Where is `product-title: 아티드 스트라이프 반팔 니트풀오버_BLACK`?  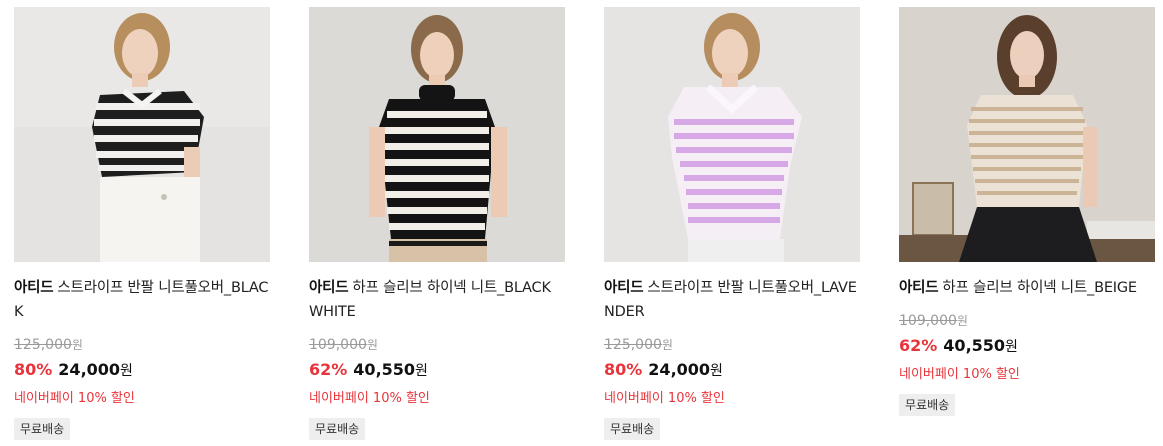
product-title: 아티드 스트라이프 반팔 니트풀오버_BLACK is located at coordinates (142, 300).